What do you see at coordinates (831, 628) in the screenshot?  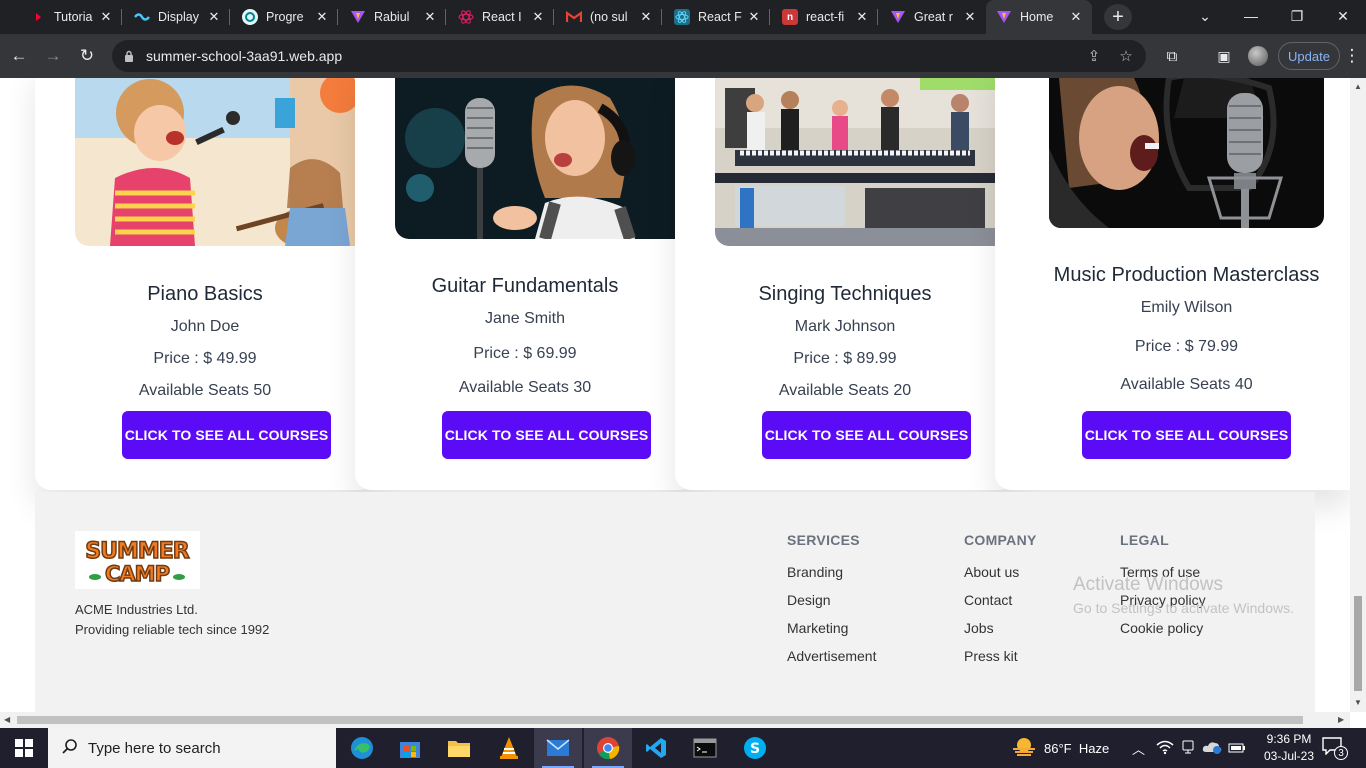 I see `footer-link: Marketing` at bounding box center [831, 628].